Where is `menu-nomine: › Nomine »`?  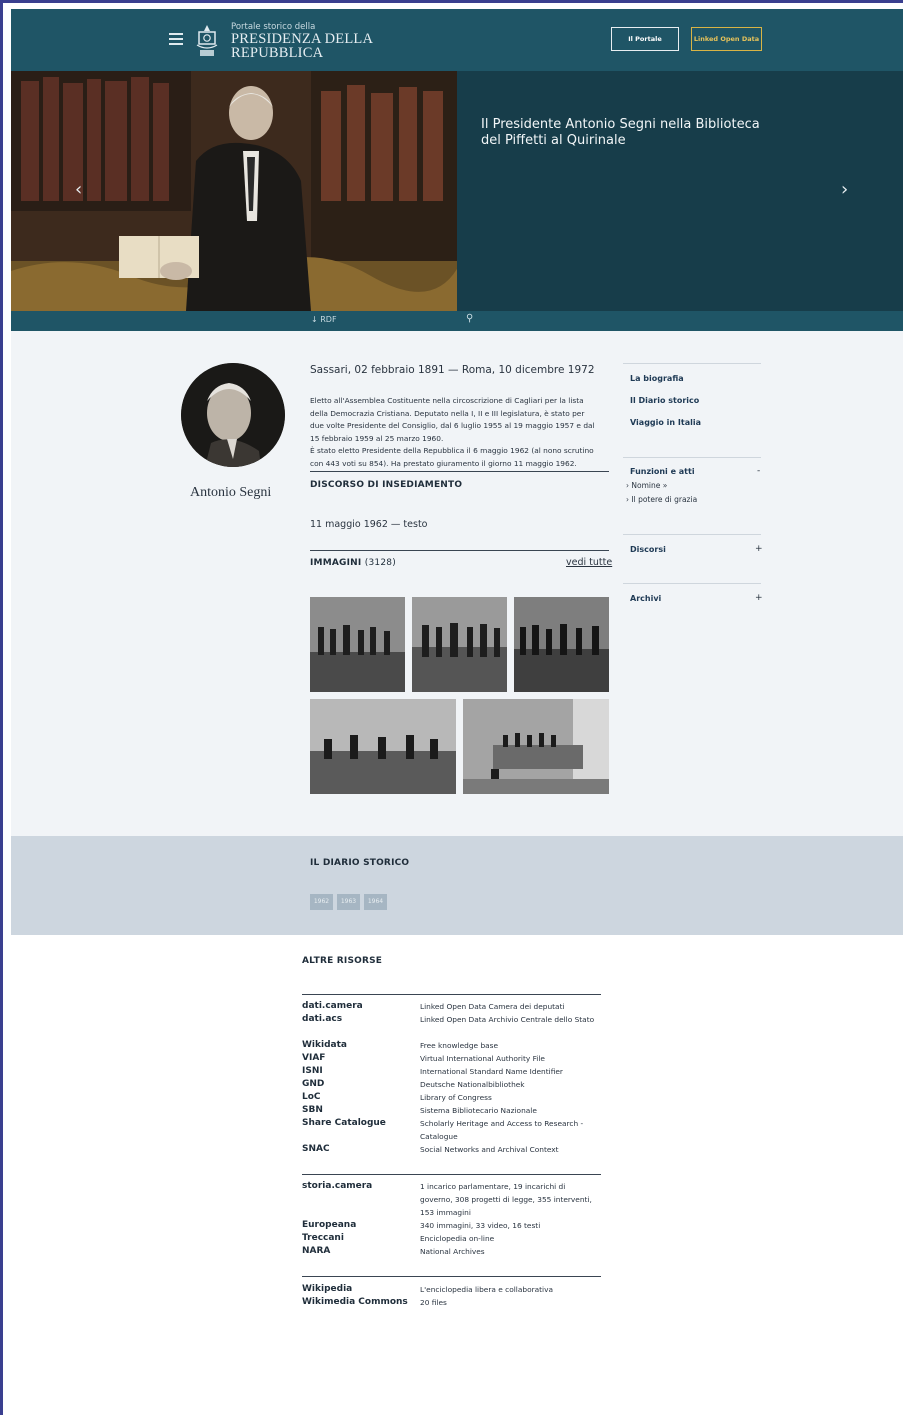 menu-nomine: › Nomine » is located at coordinates (646, 485).